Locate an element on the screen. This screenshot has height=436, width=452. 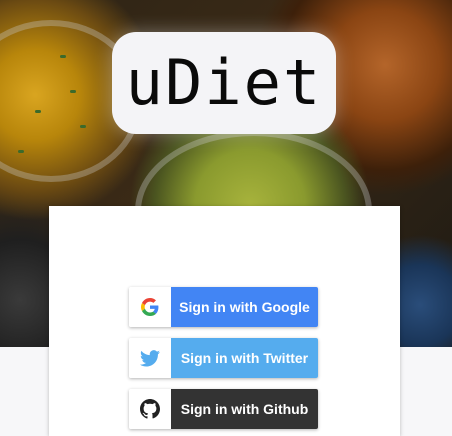
app-logo: uDiet is located at coordinates (224, 83).